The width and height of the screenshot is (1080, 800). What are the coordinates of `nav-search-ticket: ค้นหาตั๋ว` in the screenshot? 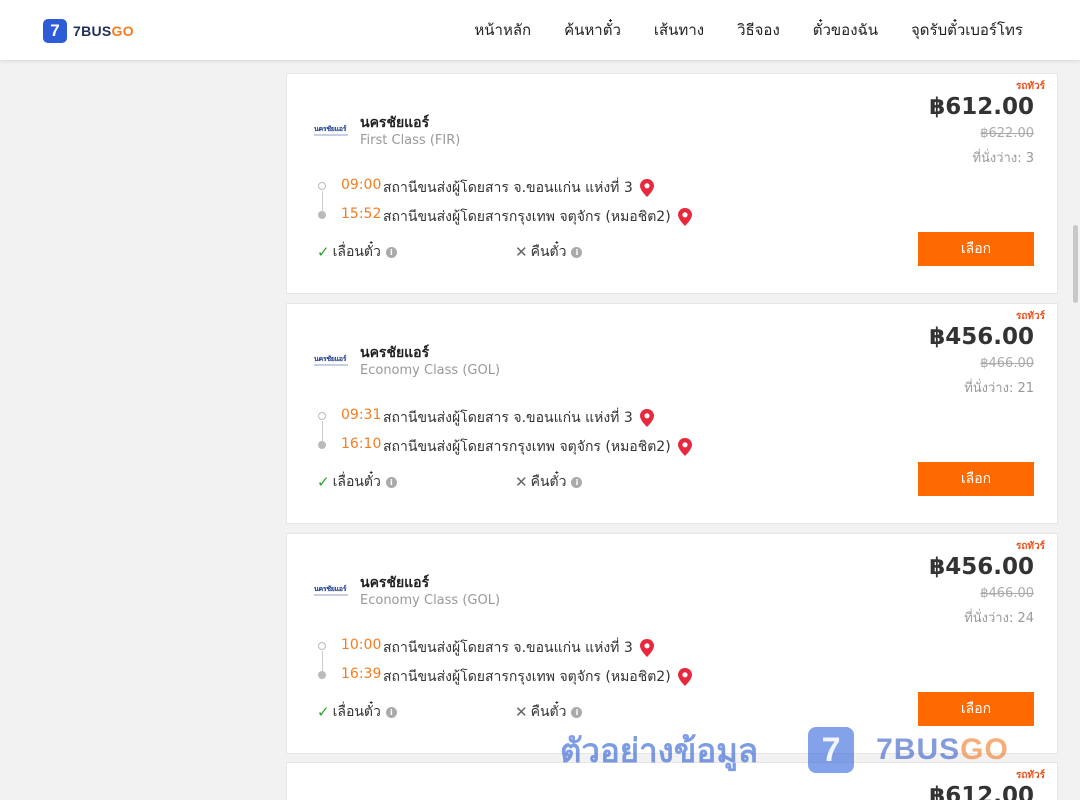 It's located at (592, 30).